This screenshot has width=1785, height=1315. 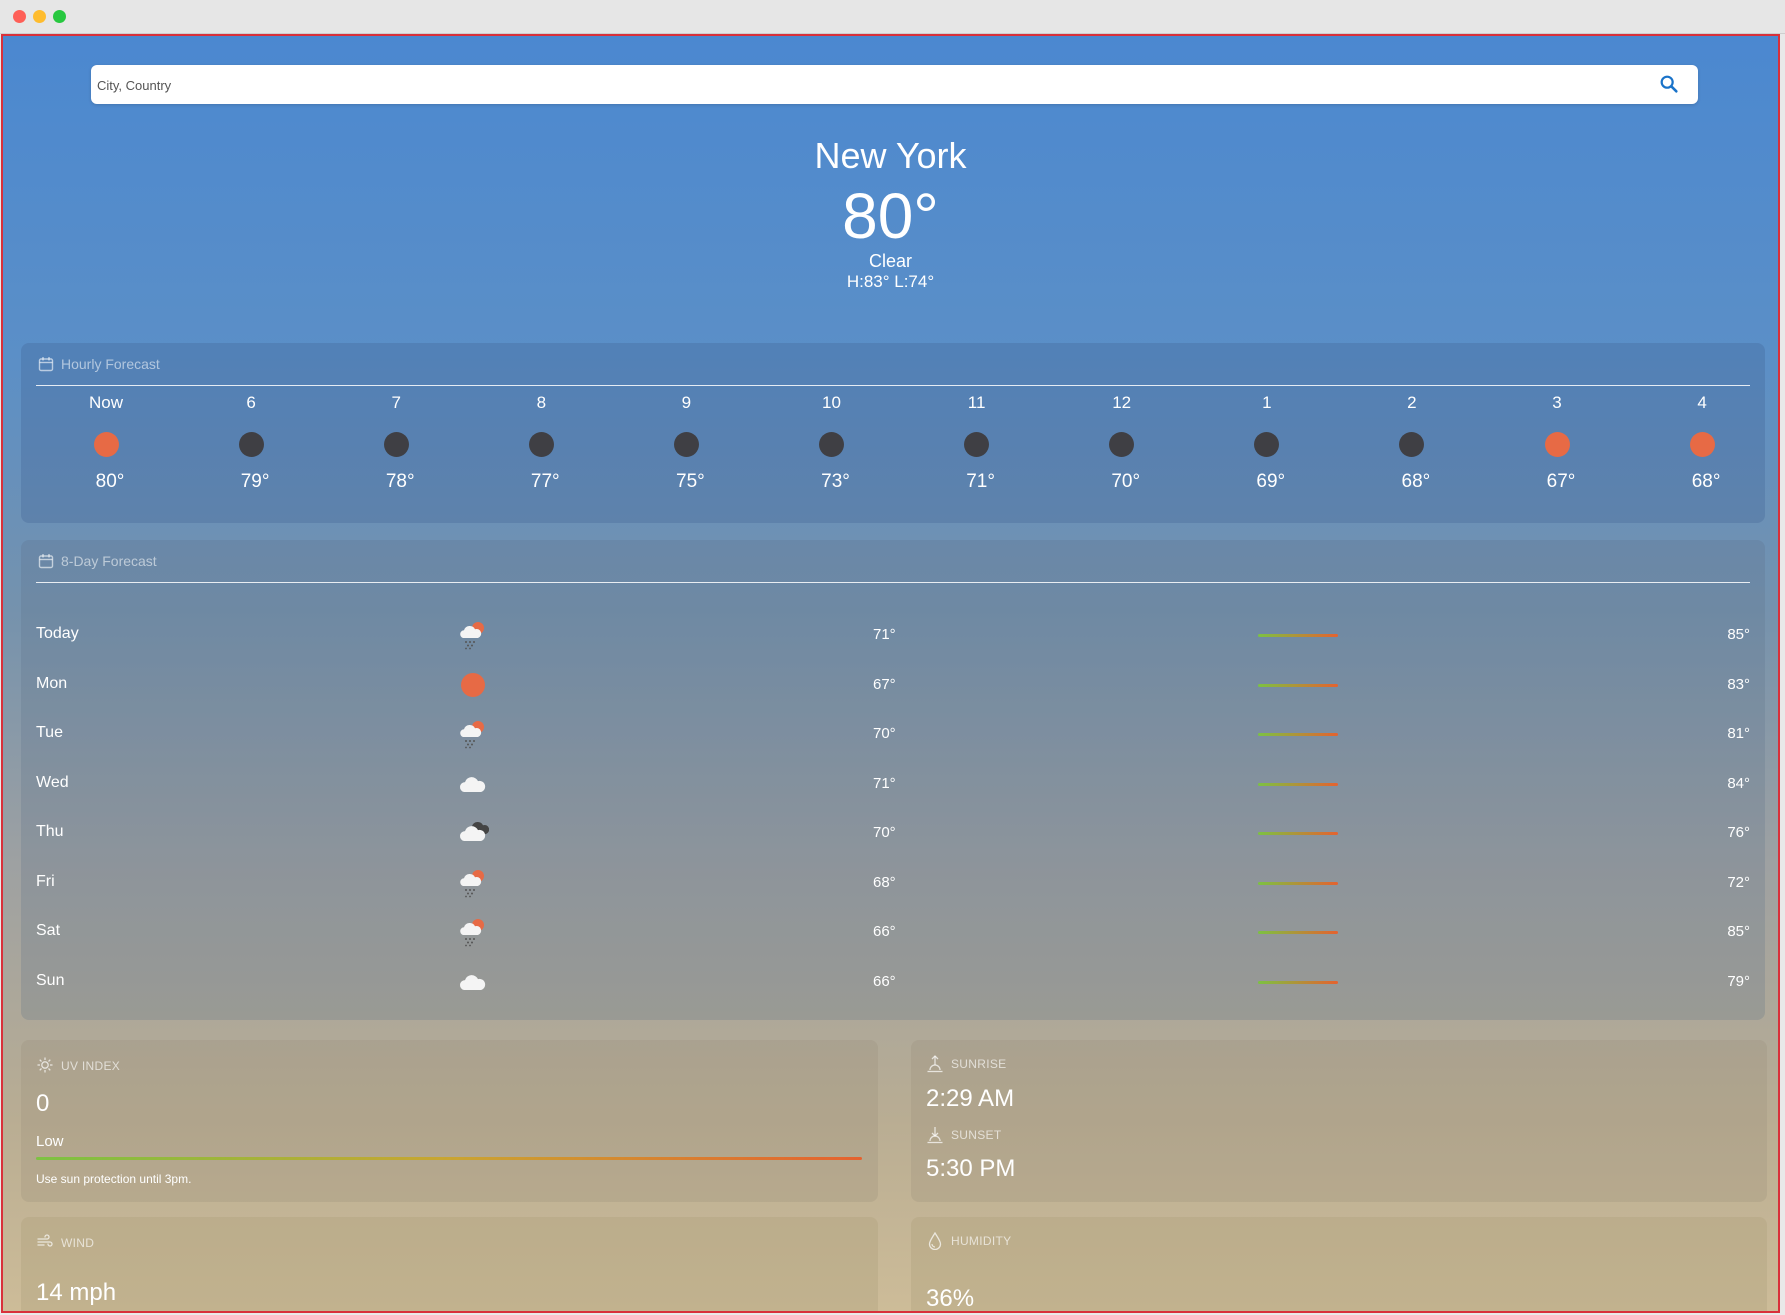 I want to click on hourly-temperature: 79°, so click(x=255, y=481).